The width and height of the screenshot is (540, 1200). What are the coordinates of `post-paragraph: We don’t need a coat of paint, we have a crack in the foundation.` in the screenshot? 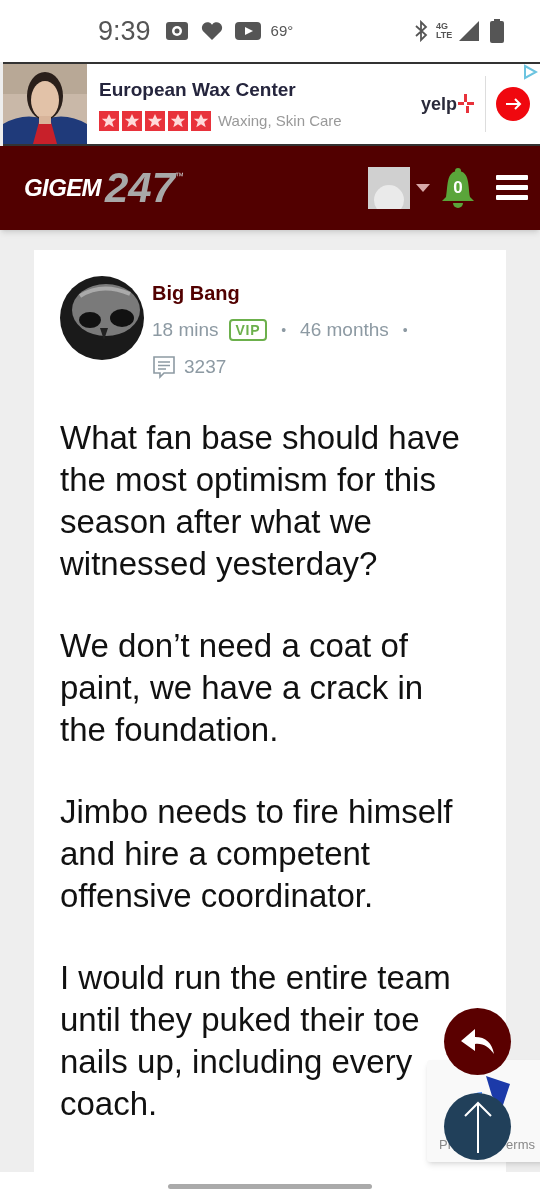 It's located at (242, 688).